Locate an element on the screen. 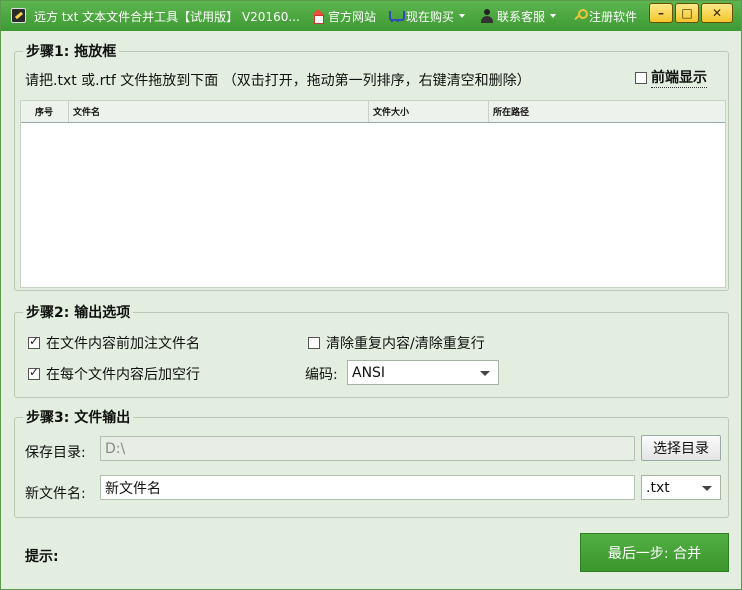 The height and width of the screenshot is (590, 742). key-icon is located at coordinates (580, 16).